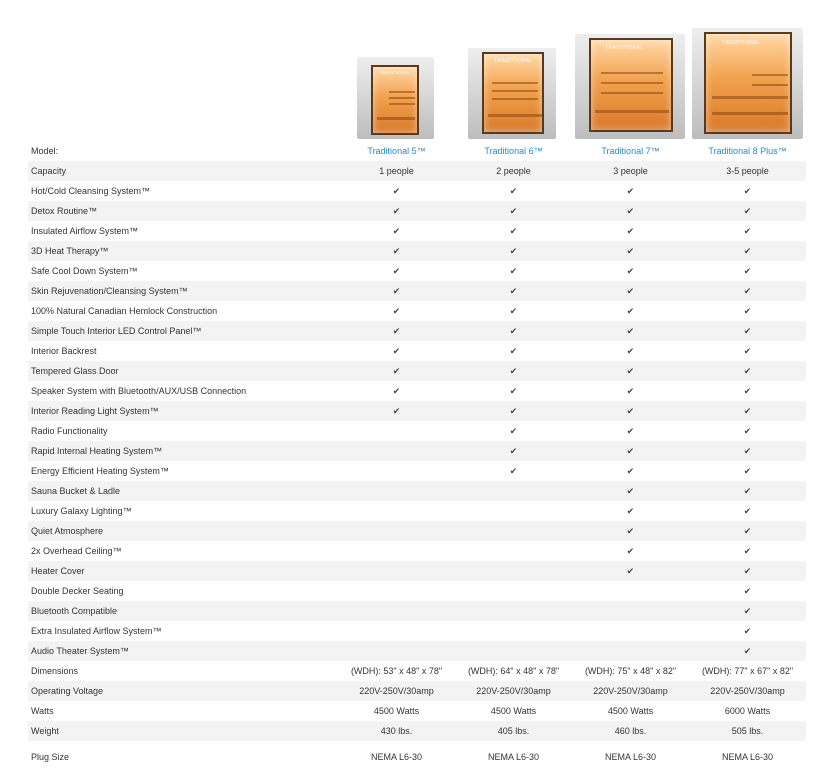  What do you see at coordinates (396, 671) in the screenshot?
I see `dimensions-value: (WDH): 53" x 48" x 78"` at bounding box center [396, 671].